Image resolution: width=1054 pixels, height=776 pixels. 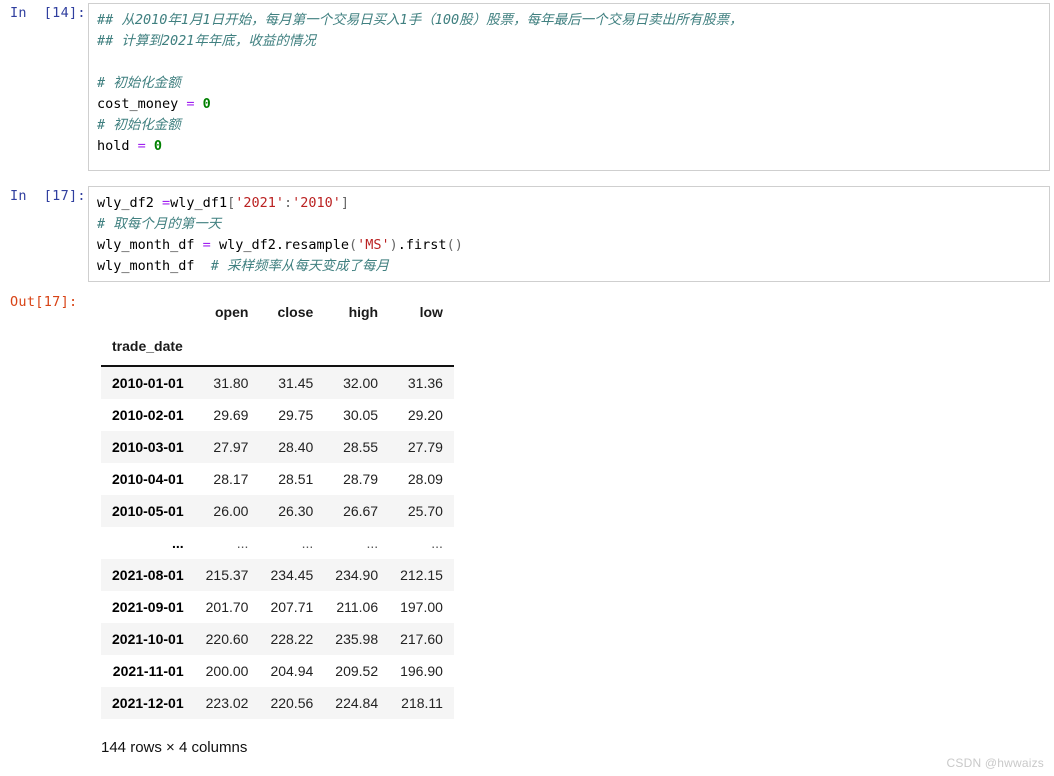 What do you see at coordinates (148, 607) in the screenshot?
I see `row-index: 2021-09-01` at bounding box center [148, 607].